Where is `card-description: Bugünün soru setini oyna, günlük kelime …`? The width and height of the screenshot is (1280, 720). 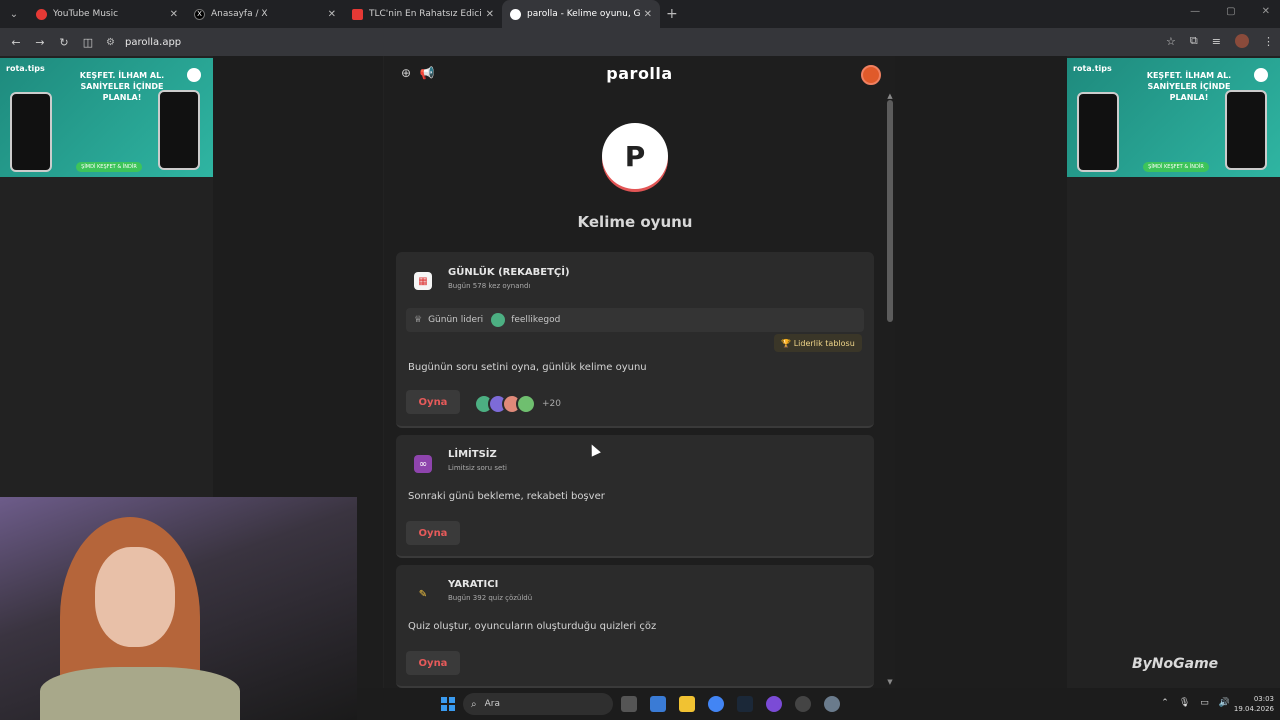
card-description: Bugünün soru setini oyna, günlük kelime … is located at coordinates (527, 367).